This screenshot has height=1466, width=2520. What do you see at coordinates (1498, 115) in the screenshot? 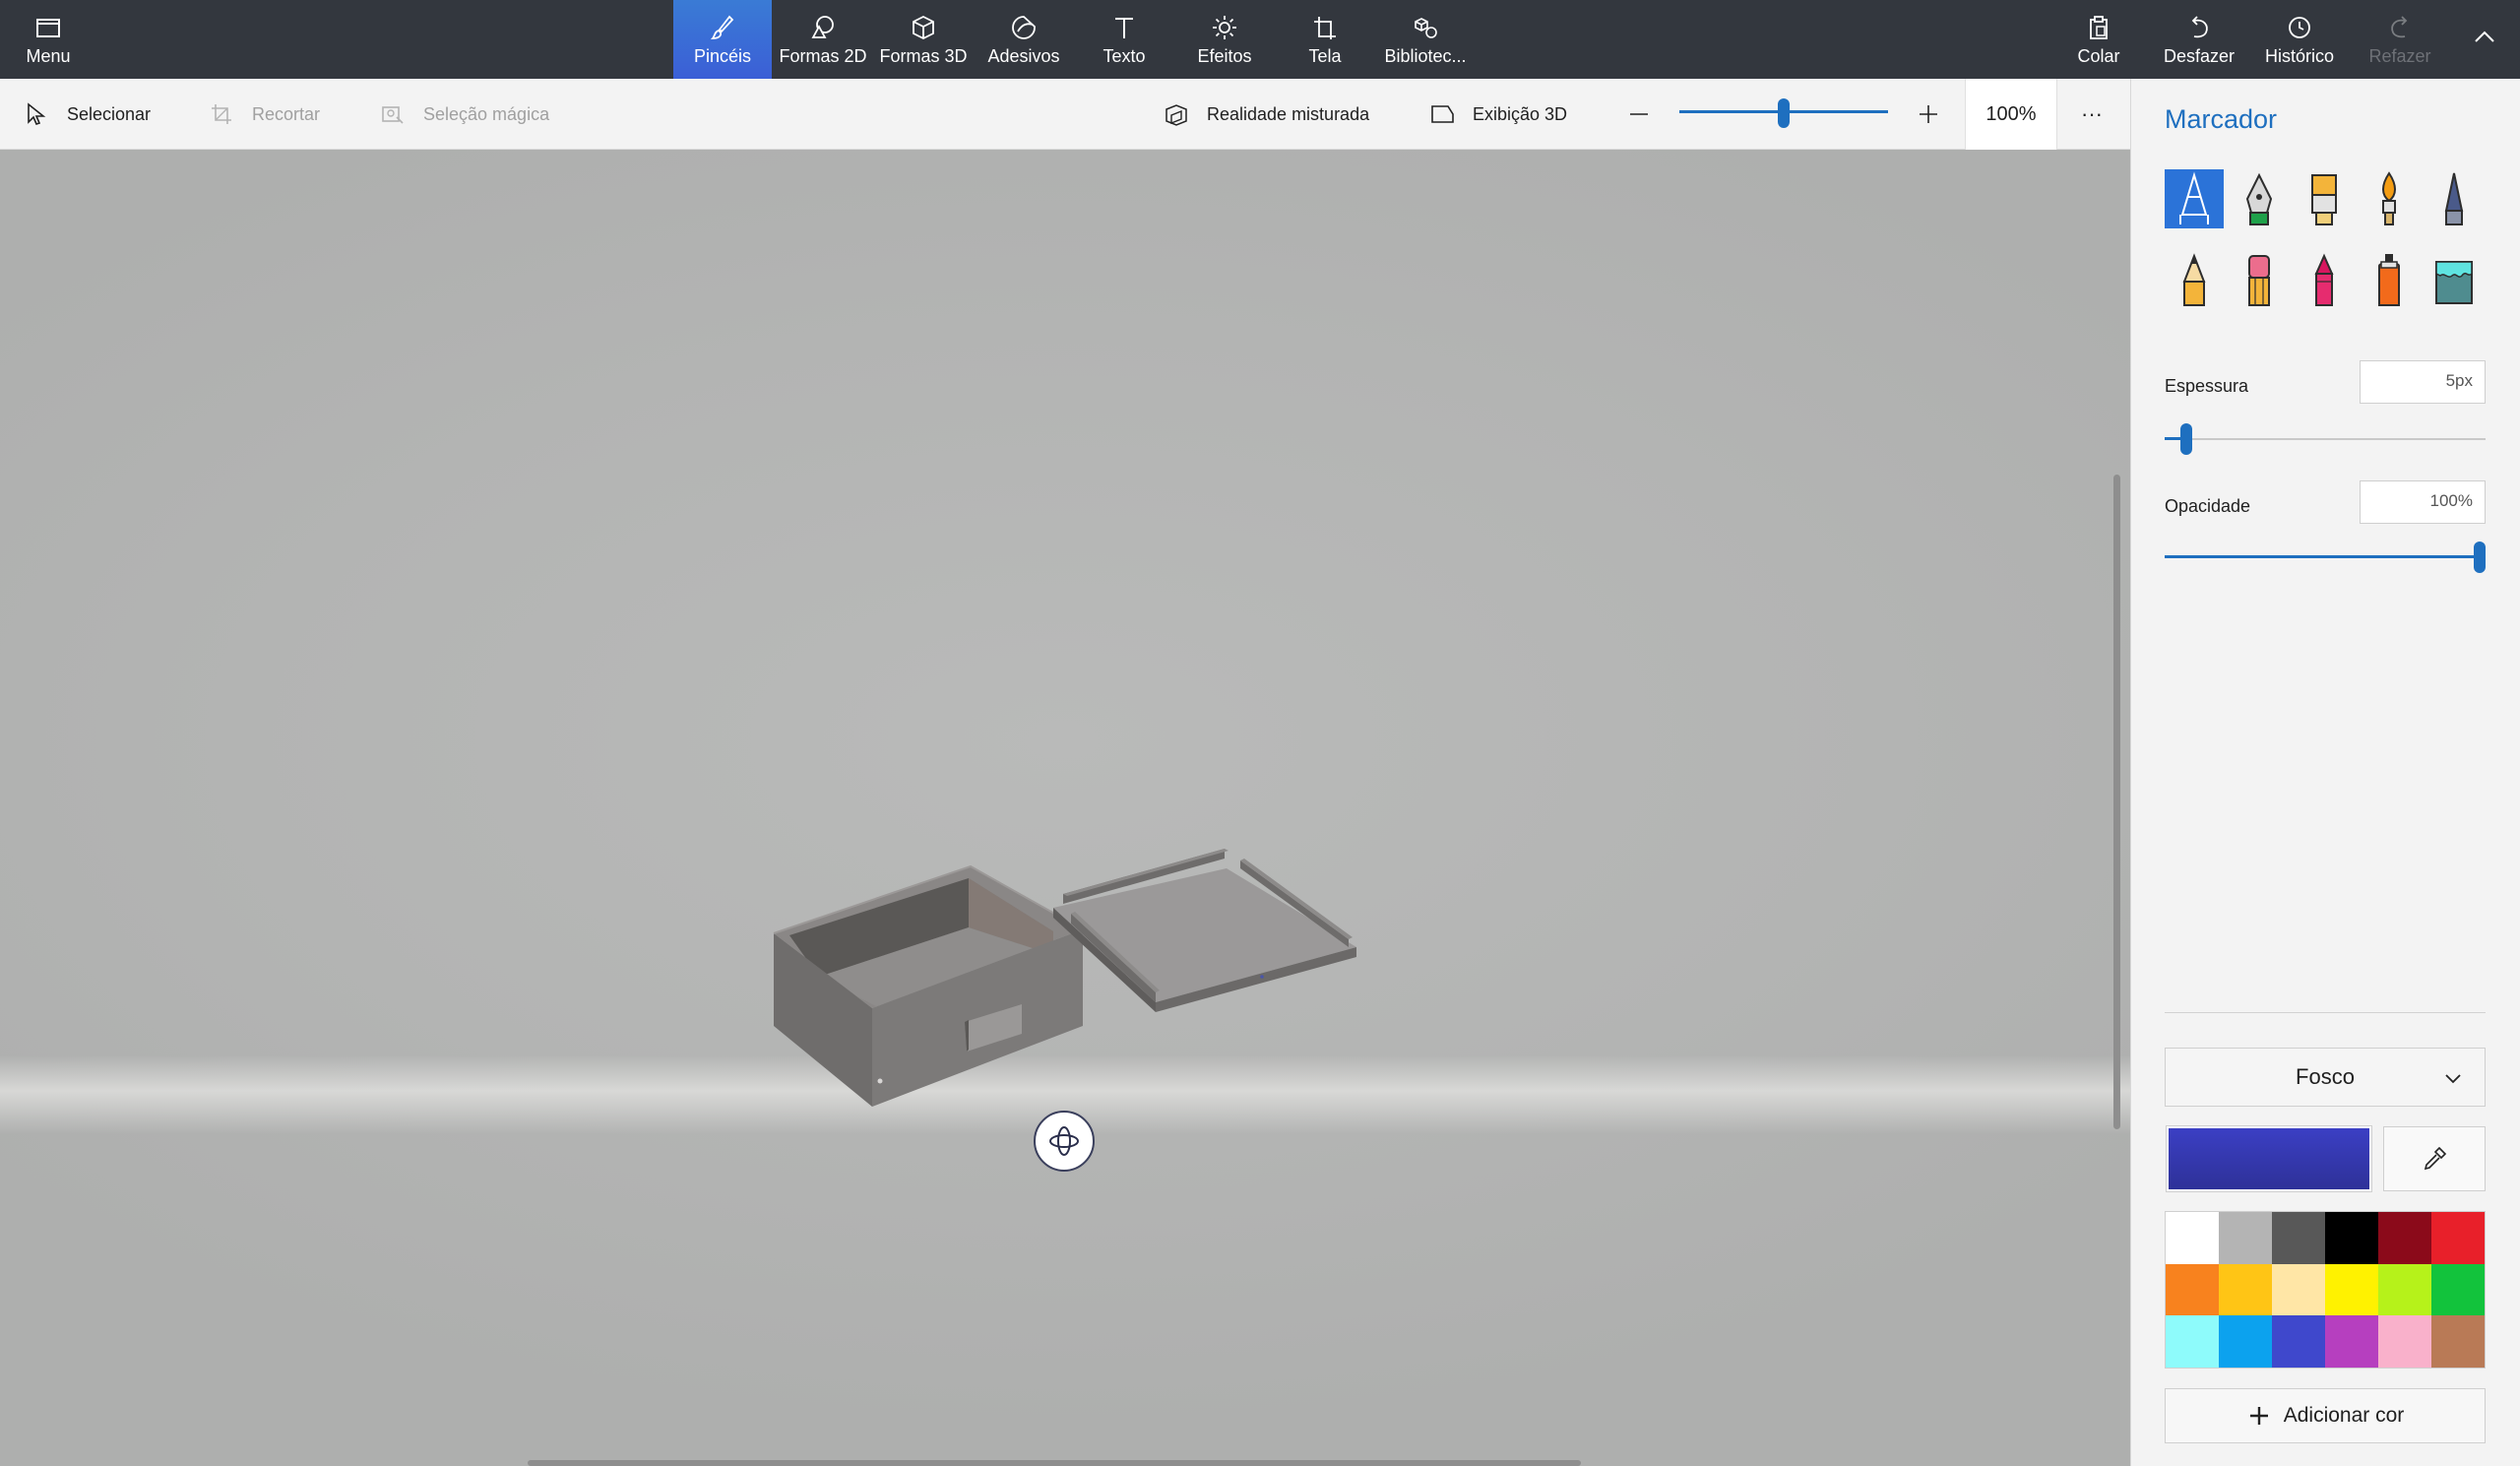
I see `view-3d-button: Exibição 3D` at bounding box center [1498, 115].